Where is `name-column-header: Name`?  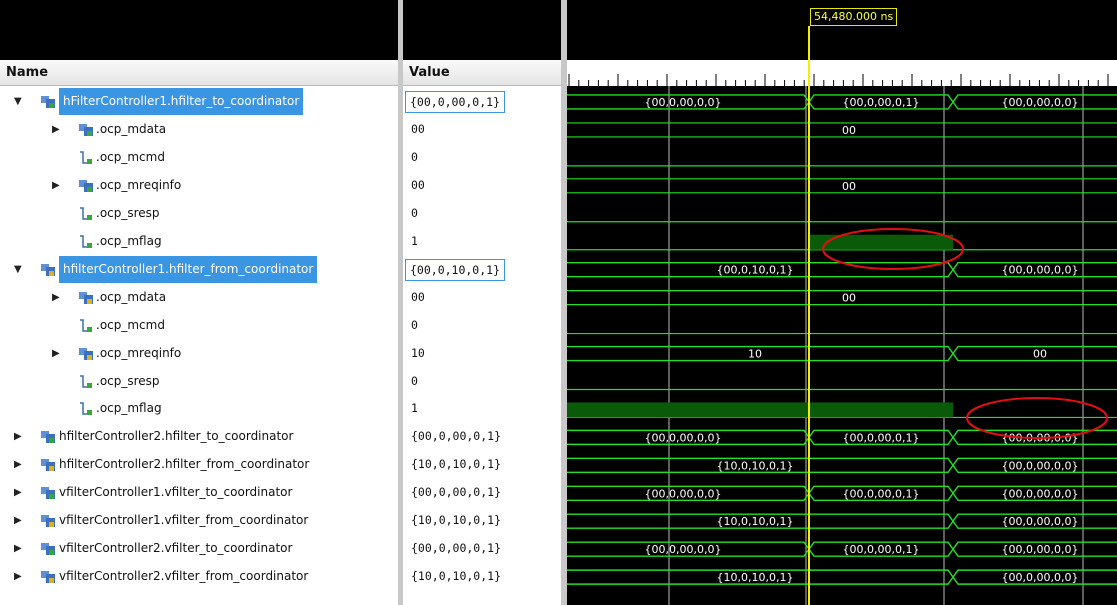
name-column-header: Name is located at coordinates (199, 73).